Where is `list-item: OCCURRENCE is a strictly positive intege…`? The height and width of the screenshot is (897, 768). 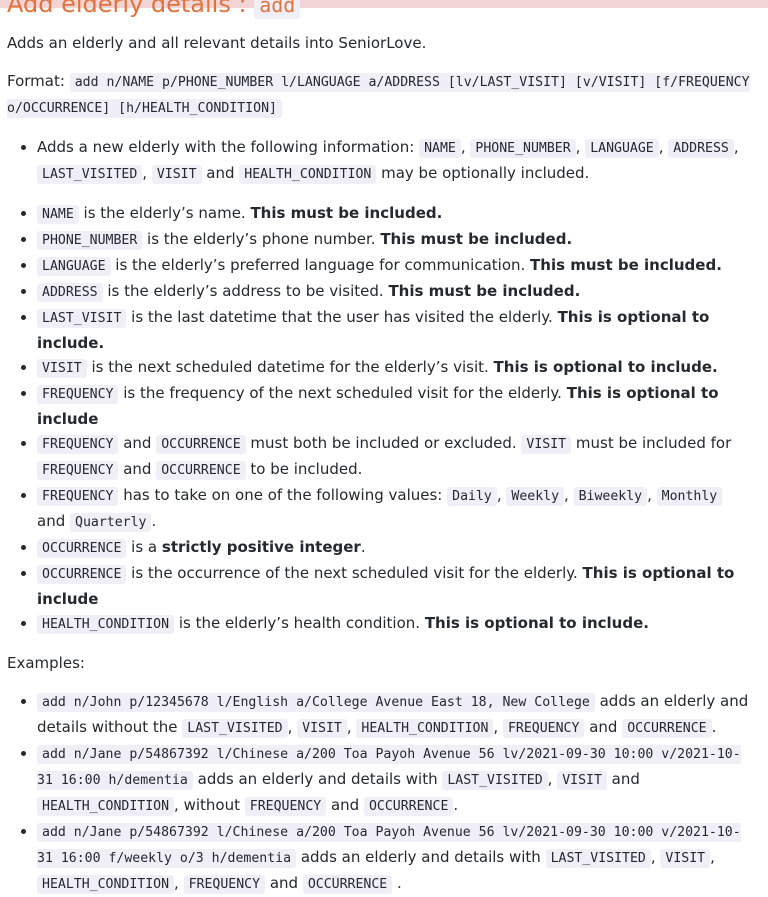
list-item: OCCURRENCE is a strictly positive intege… is located at coordinates (396, 548).